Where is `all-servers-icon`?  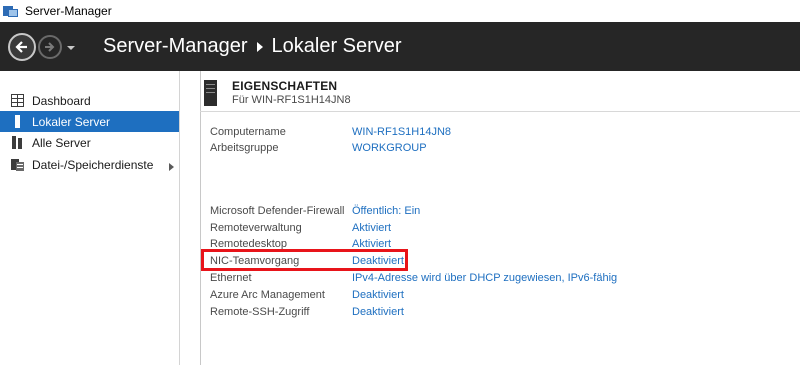
all-servers-icon is located at coordinates (17, 142).